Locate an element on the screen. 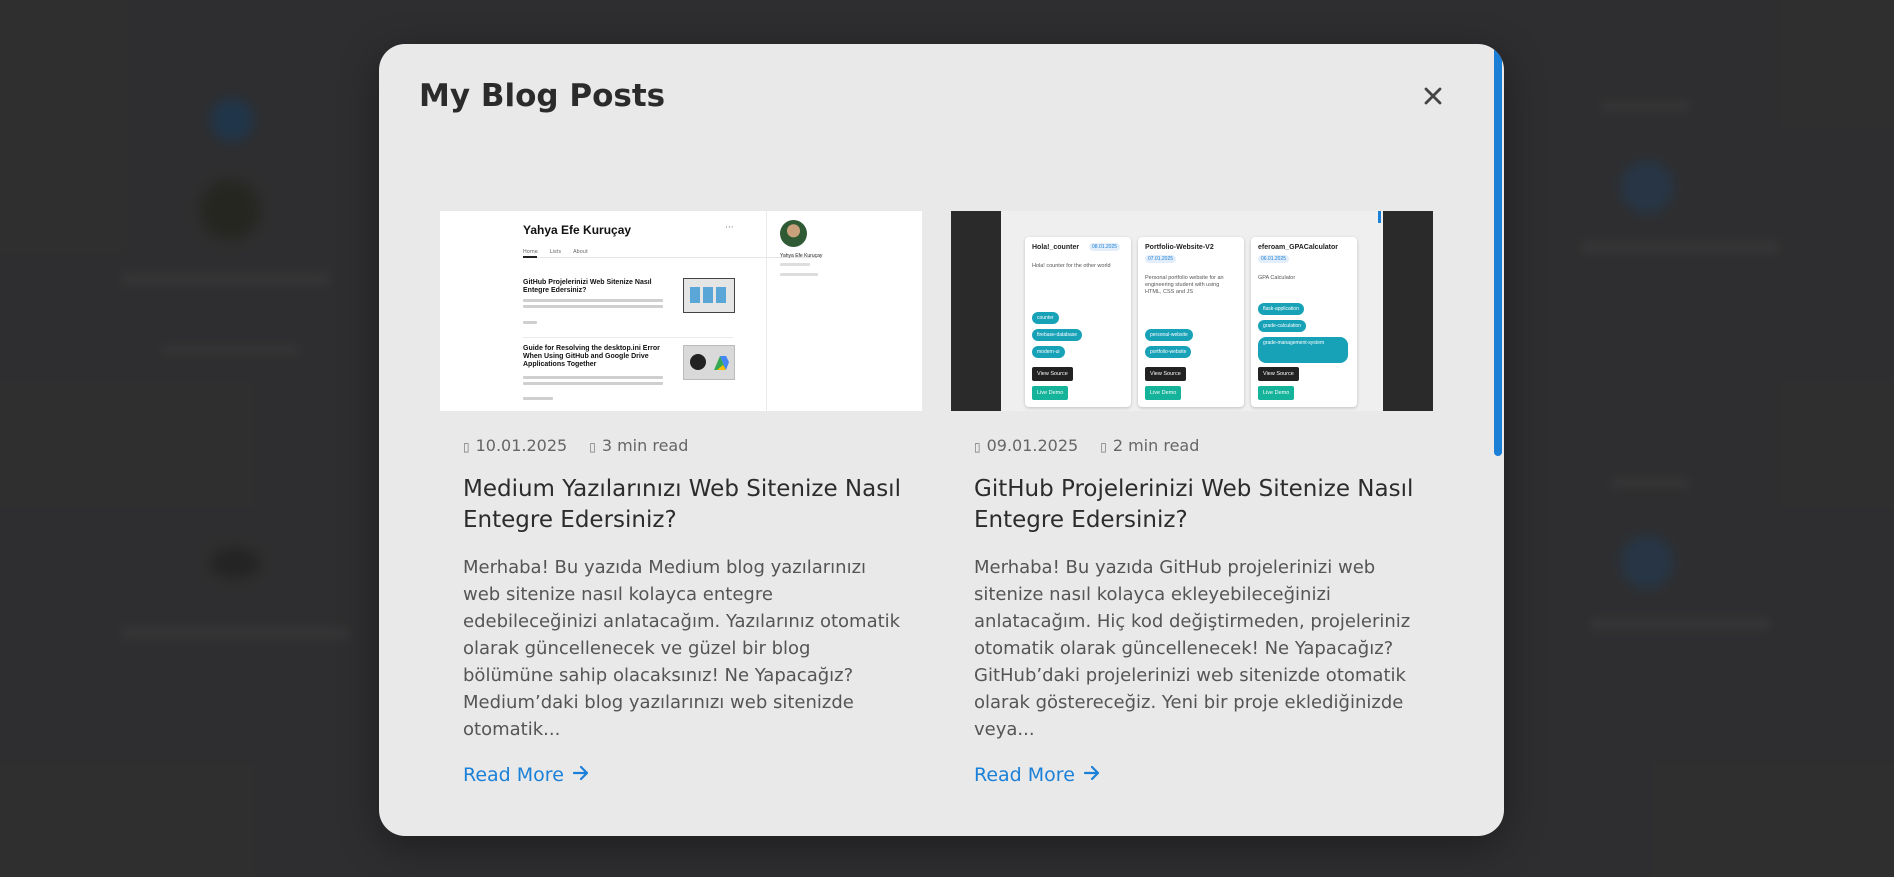 The width and height of the screenshot is (1894, 877). more-icon: ··· is located at coordinates (729, 228).